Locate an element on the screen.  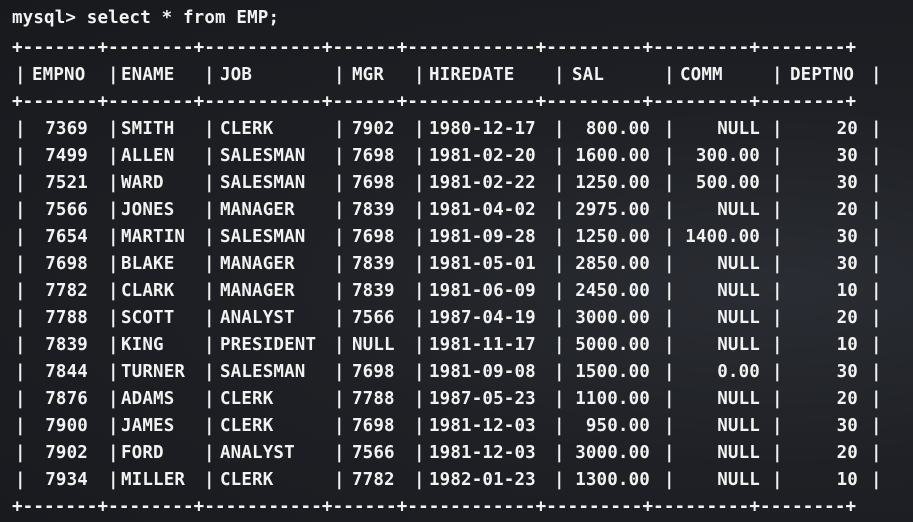
table-cell-hiredate: 1987-05-23 is located at coordinates (482, 399).